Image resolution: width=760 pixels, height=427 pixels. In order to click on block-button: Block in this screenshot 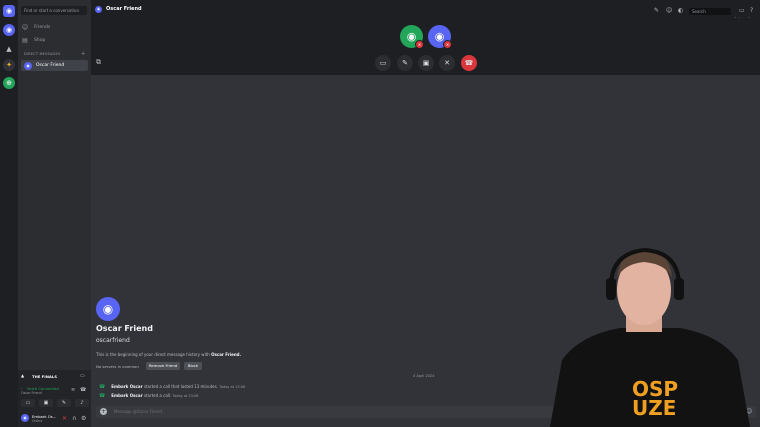, I will do `click(193, 366)`.